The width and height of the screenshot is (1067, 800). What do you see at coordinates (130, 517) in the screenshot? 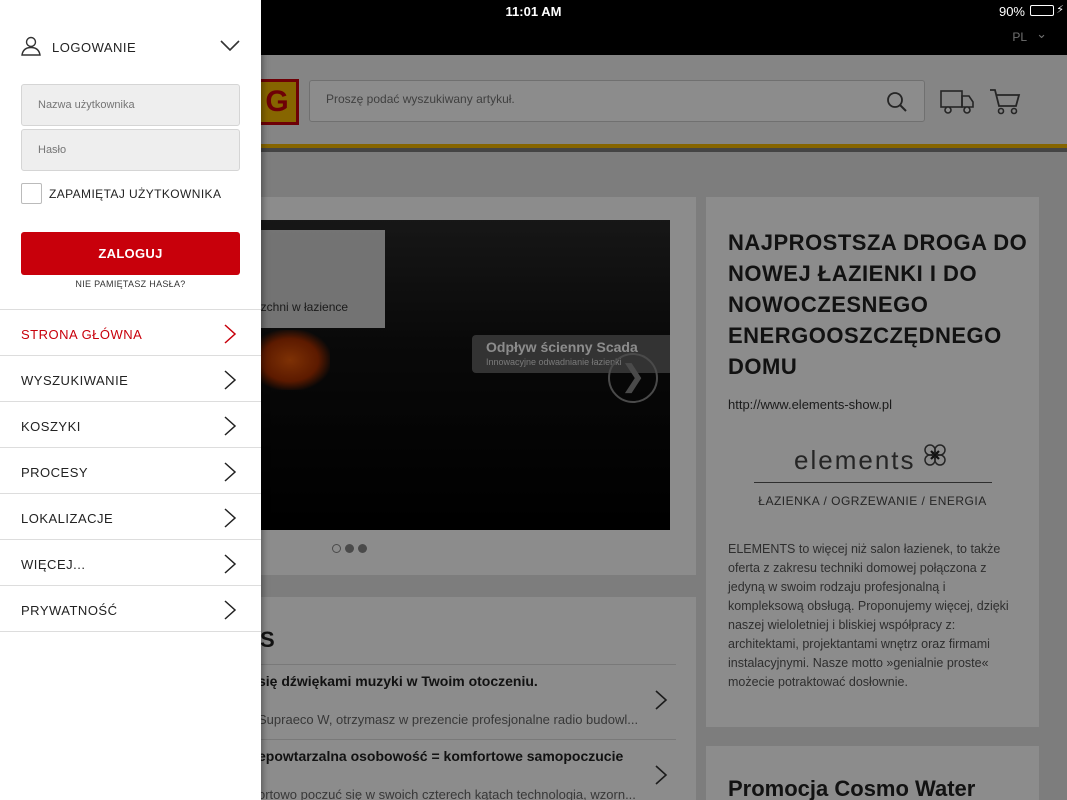
I see `menu-item-locations: LOKALIZACJE` at bounding box center [130, 517].